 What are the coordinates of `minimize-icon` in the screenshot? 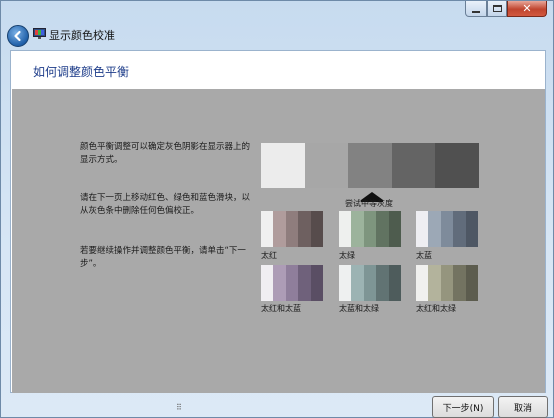 It's located at (476, 11).